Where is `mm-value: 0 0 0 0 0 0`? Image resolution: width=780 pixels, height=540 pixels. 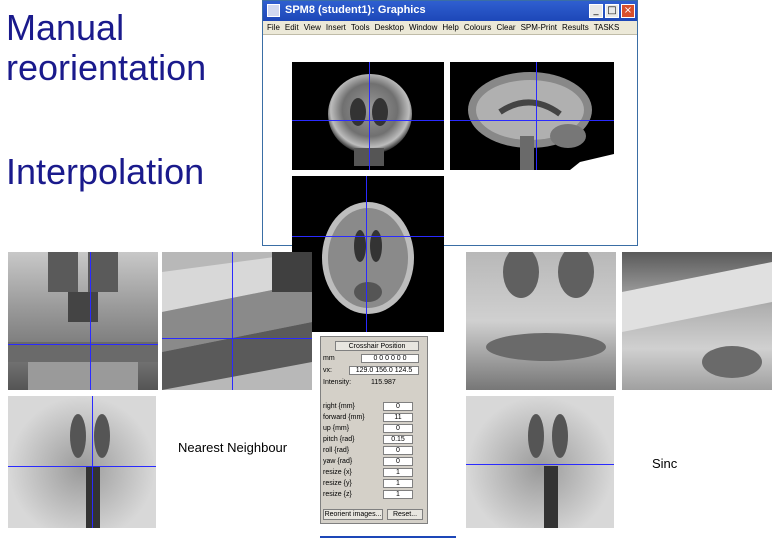 mm-value: 0 0 0 0 0 0 is located at coordinates (390, 358).